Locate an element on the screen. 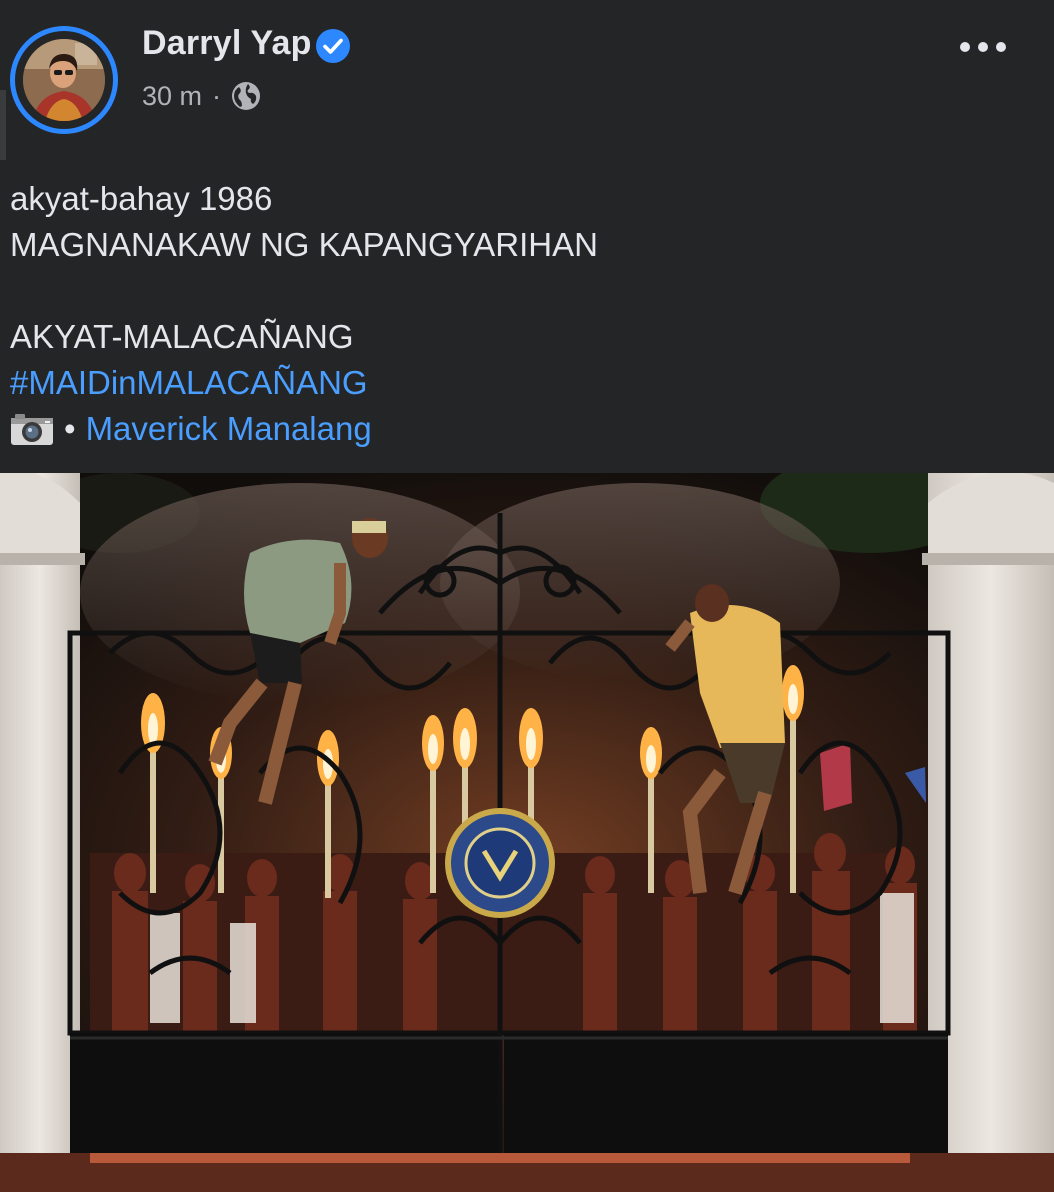  caption-line: MAGNANAKAW NG KAPANGYARIHAN is located at coordinates (304, 244).